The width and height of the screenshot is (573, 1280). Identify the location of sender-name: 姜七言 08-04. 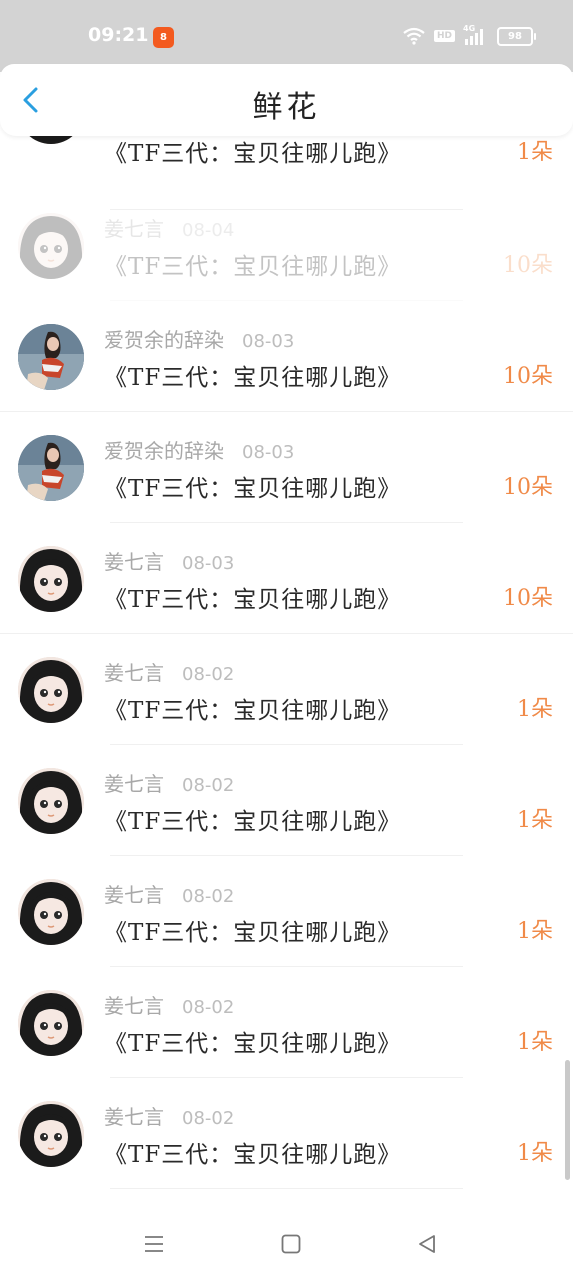
(169, 229).